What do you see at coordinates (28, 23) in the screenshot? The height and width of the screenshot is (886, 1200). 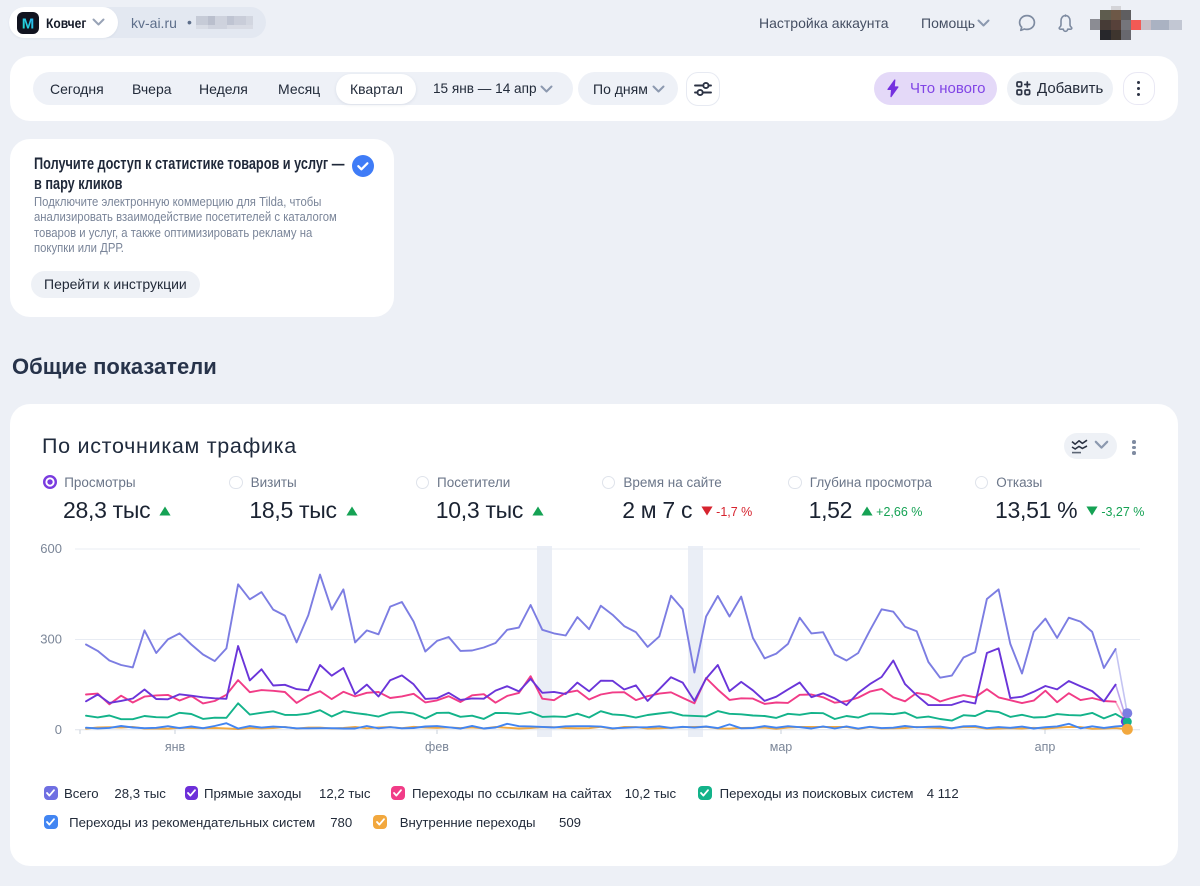 I see `svg-text: М` at bounding box center [28, 23].